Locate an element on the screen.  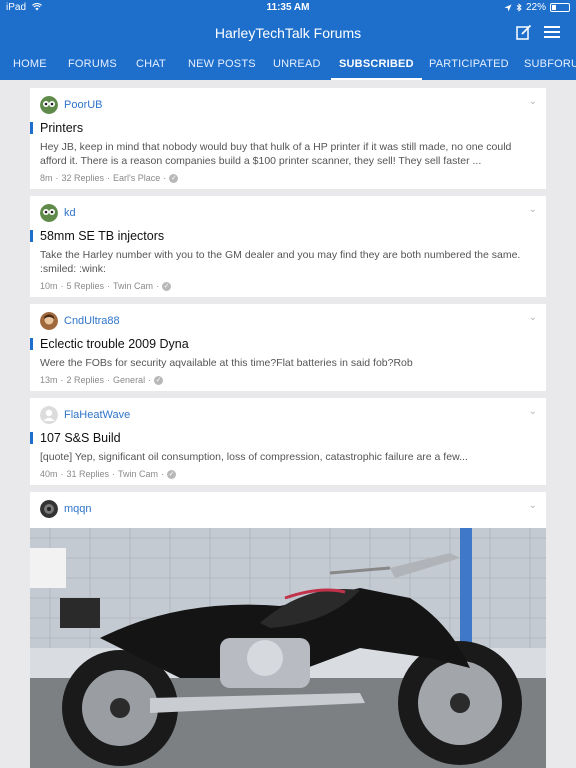
app-header: HarleyTechTalk Forums is located at coordinates (288, 33).